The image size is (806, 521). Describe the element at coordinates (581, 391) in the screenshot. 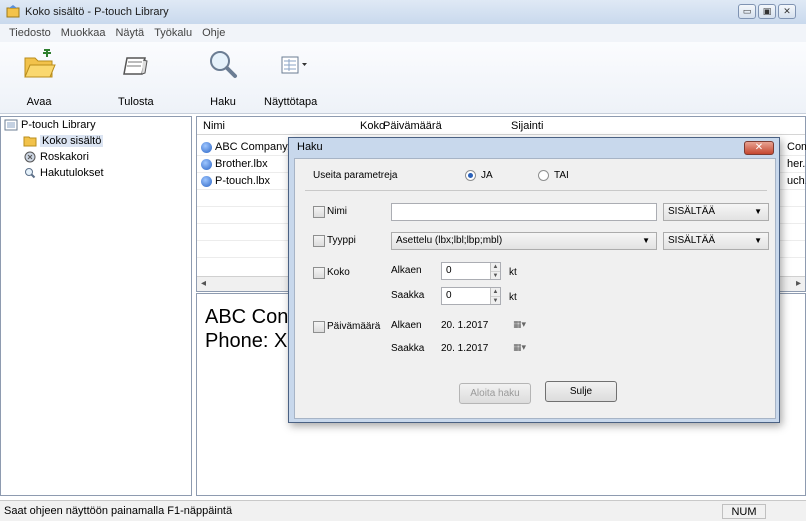

I see `close-dialog-button: Sulje` at that location.